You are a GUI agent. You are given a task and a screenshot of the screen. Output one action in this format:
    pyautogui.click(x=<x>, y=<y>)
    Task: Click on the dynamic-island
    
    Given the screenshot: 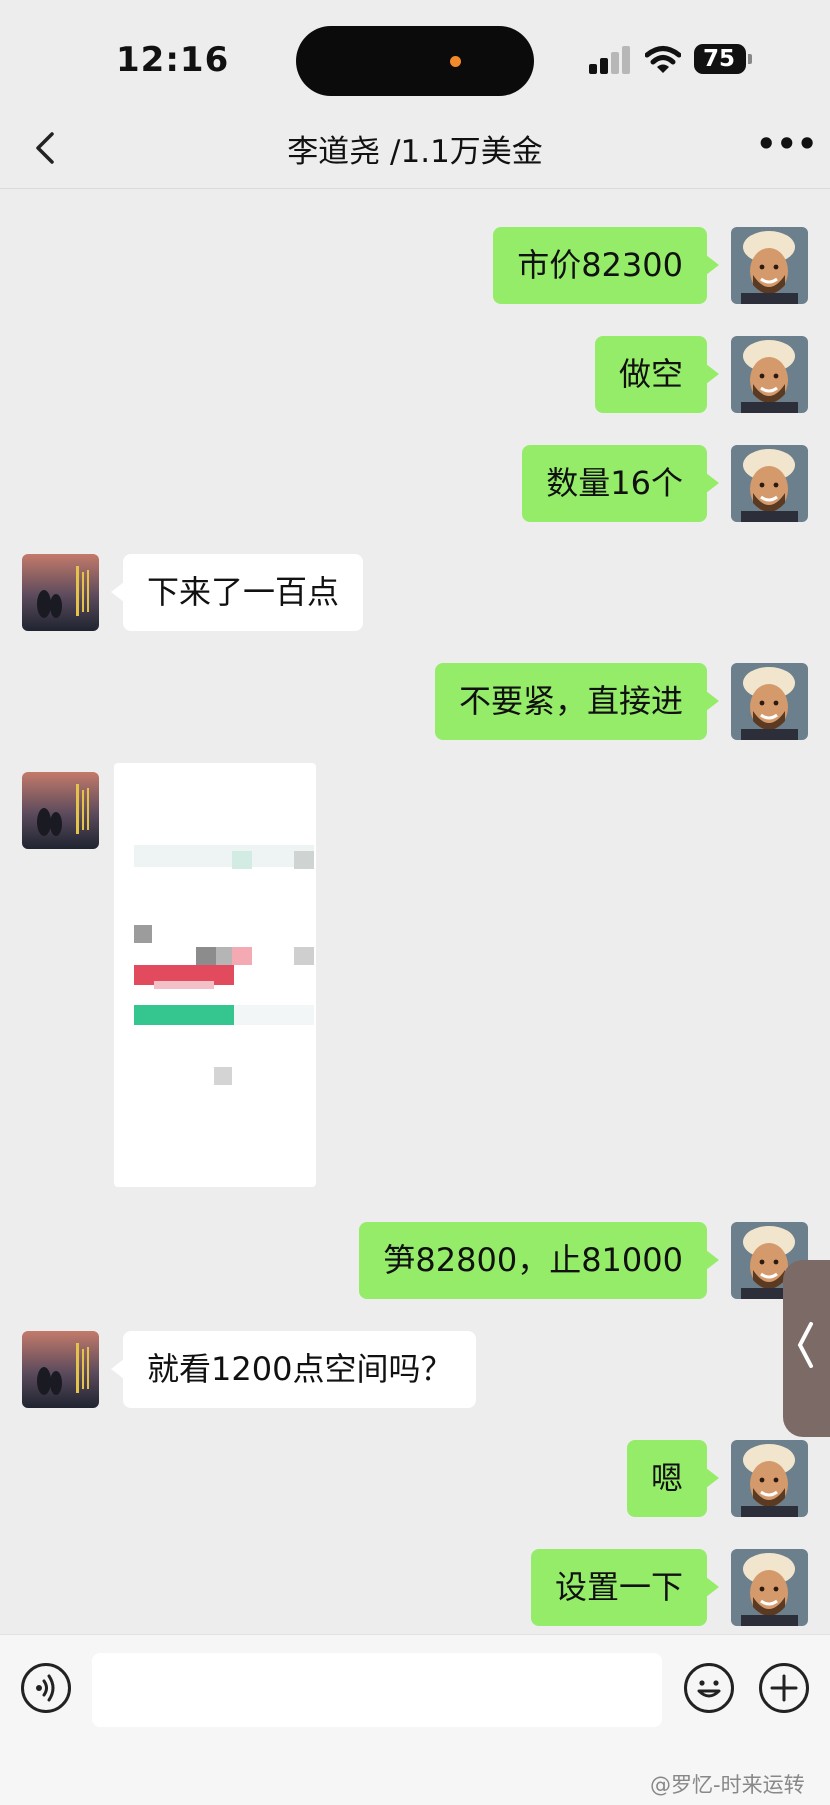 What is the action you would take?
    pyautogui.click(x=415, y=61)
    